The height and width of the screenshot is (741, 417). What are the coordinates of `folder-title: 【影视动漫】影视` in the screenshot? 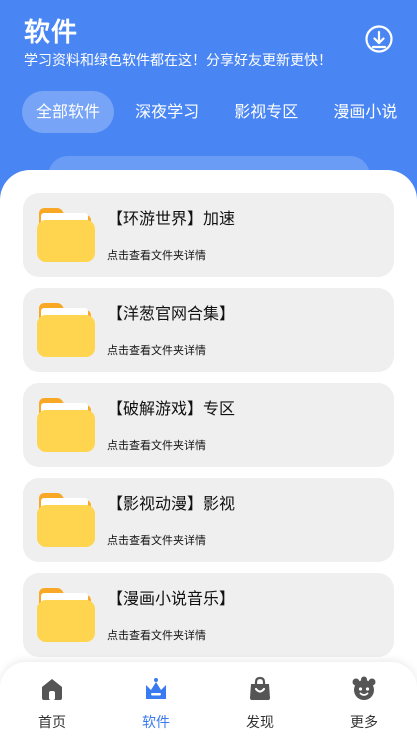 It's located at (171, 503).